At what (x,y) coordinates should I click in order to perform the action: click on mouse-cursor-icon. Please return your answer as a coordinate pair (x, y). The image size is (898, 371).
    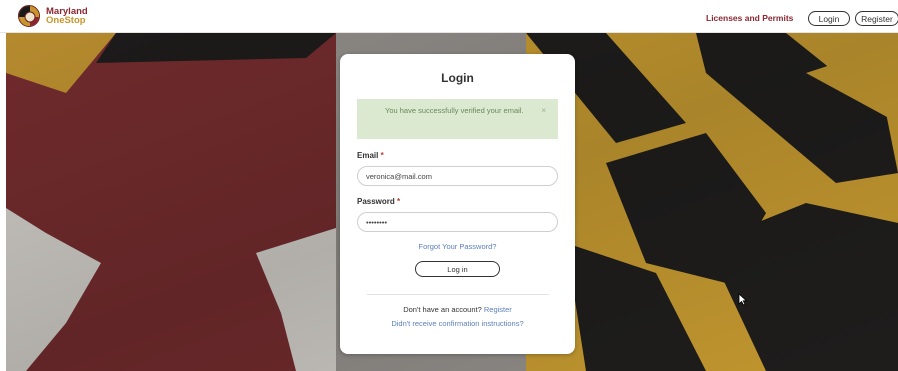
    Looking at the image, I should click on (743, 302).